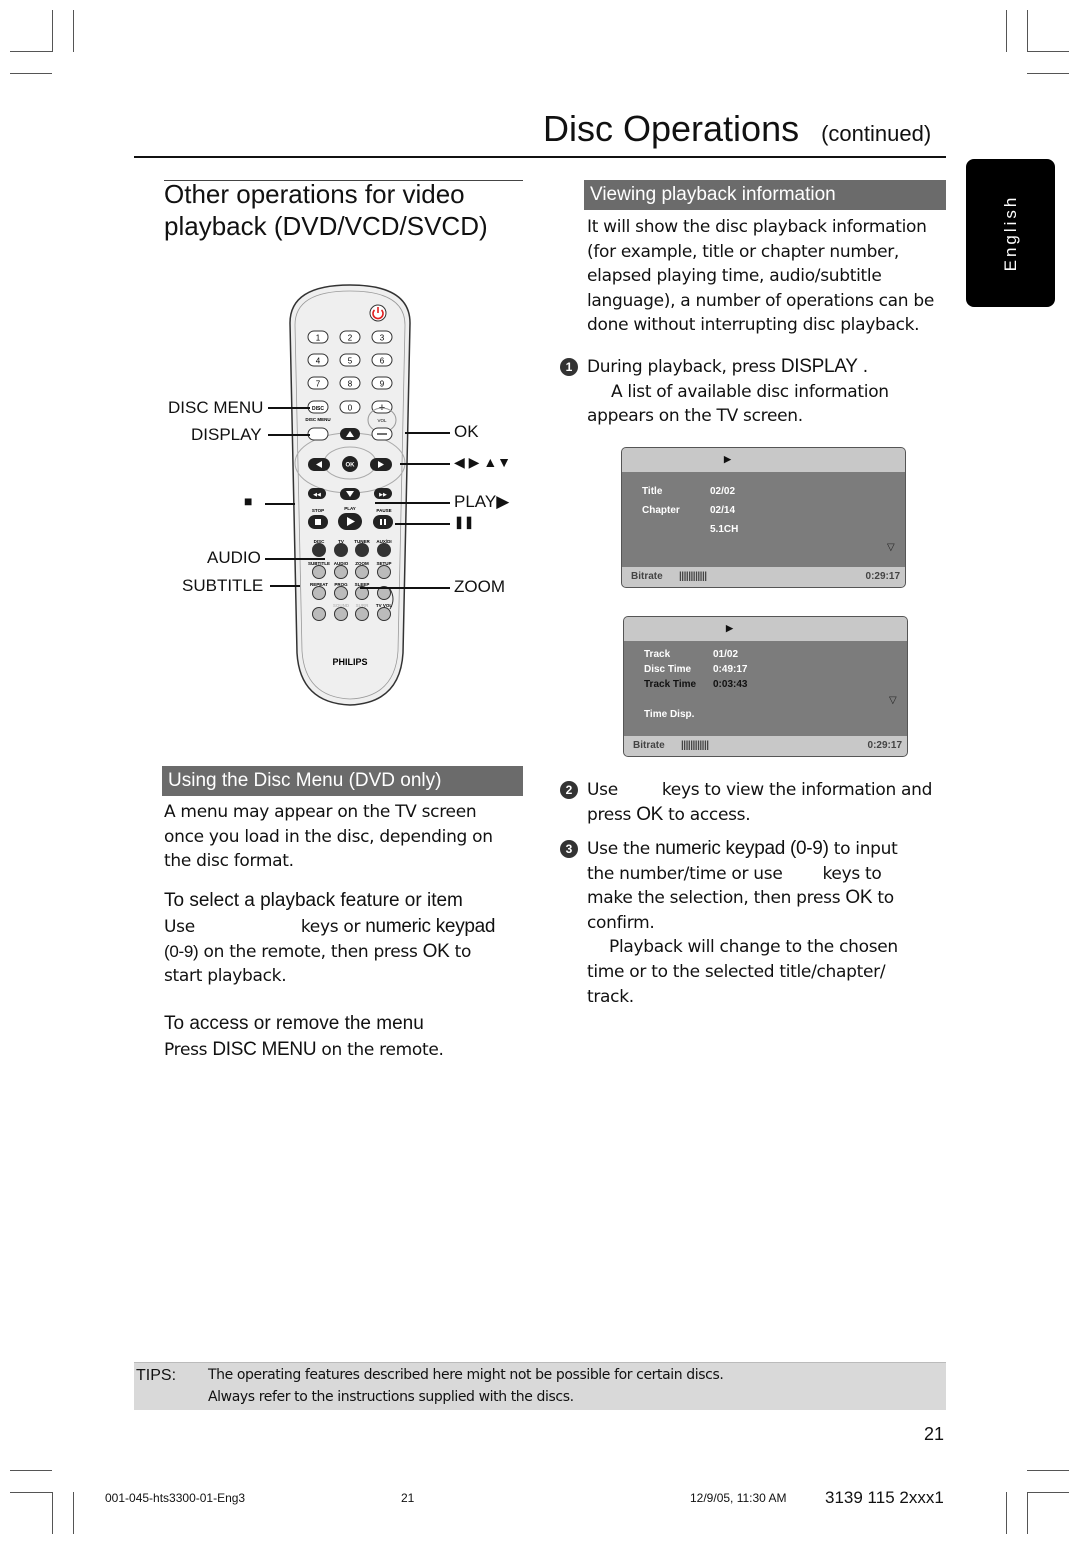 This screenshot has width=1080, height=1544. I want to click on page-title-continued: (continued), so click(876, 133).